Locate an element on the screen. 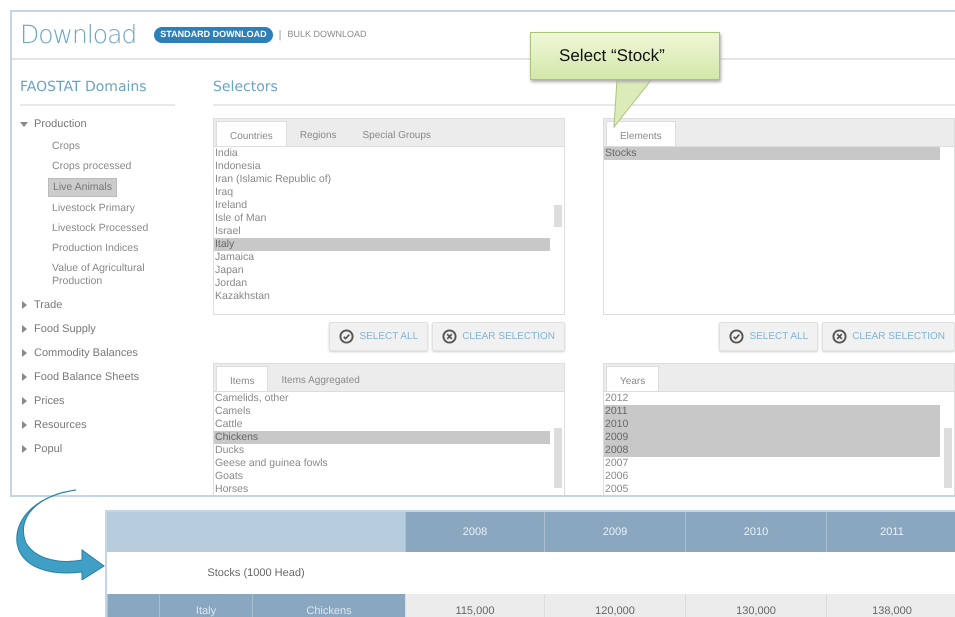 The height and width of the screenshot is (617, 955). callout-text: Select “Stock” is located at coordinates (625, 56).